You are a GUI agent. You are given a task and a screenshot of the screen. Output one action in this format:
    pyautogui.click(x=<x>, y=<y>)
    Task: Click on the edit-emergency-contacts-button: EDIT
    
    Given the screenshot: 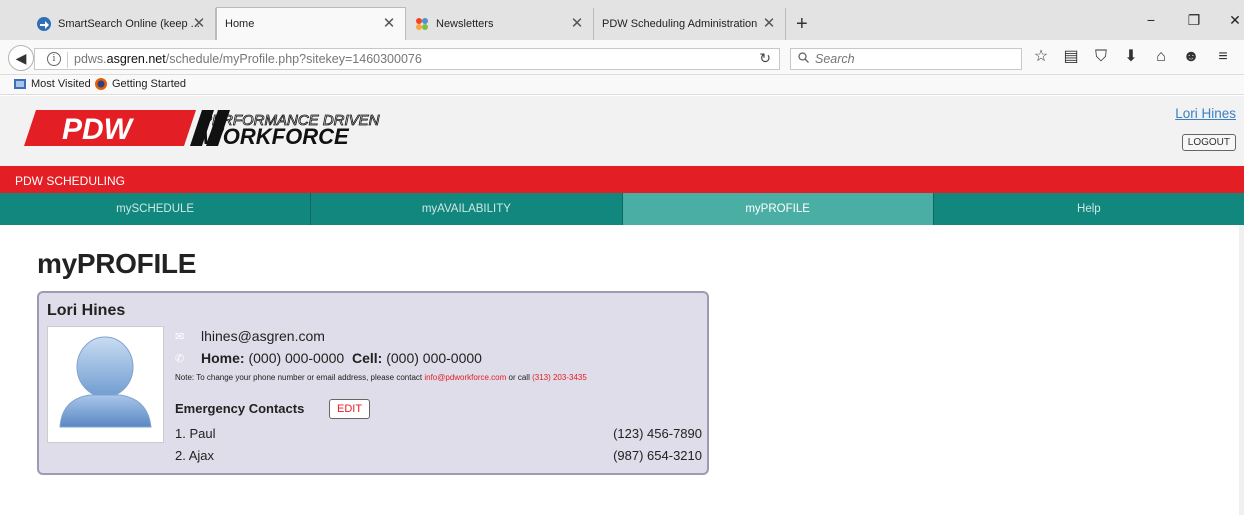 What is the action you would take?
    pyautogui.click(x=350, y=409)
    